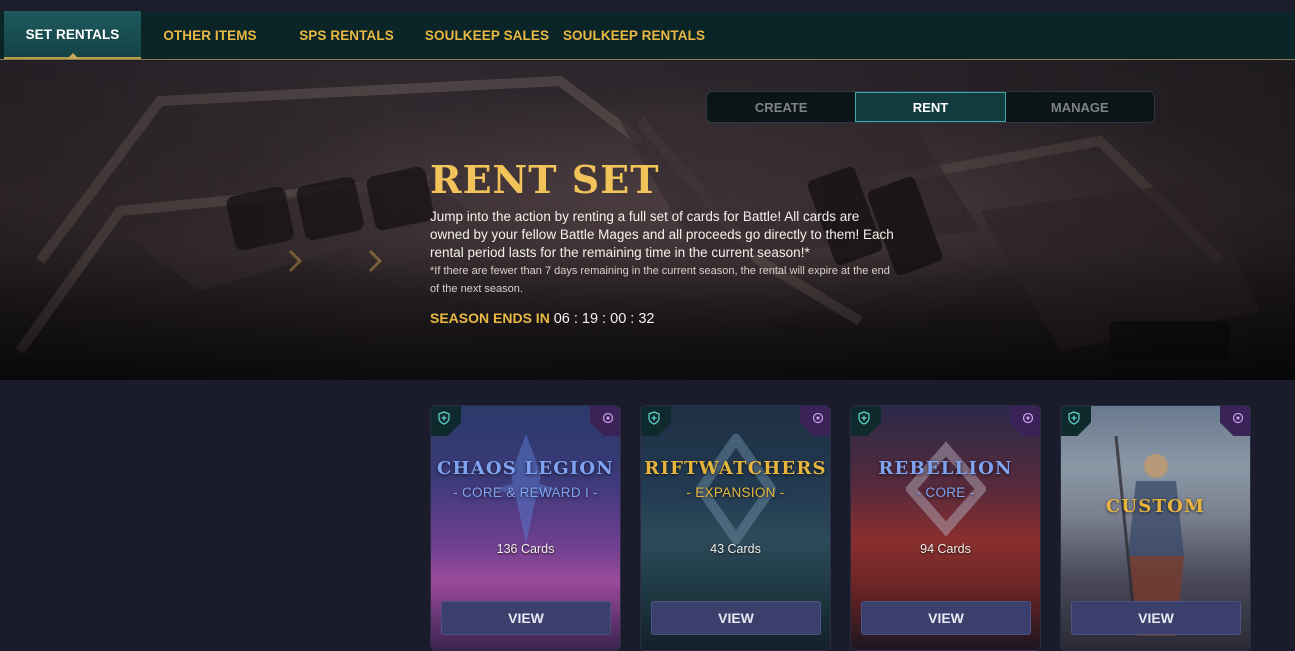  Describe the element at coordinates (525, 492) in the screenshot. I see `set-subtitle: - CORE & REWARD I -` at that location.